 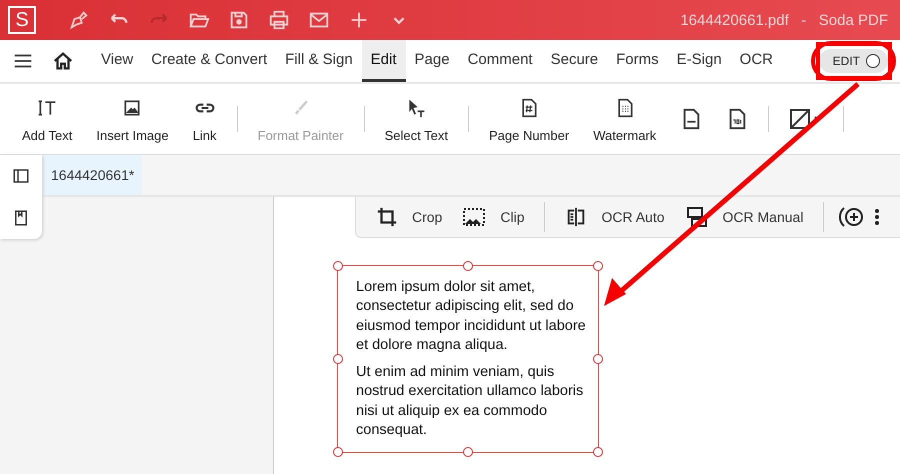 I want to click on menu-tab: OCR, so click(x=756, y=61).